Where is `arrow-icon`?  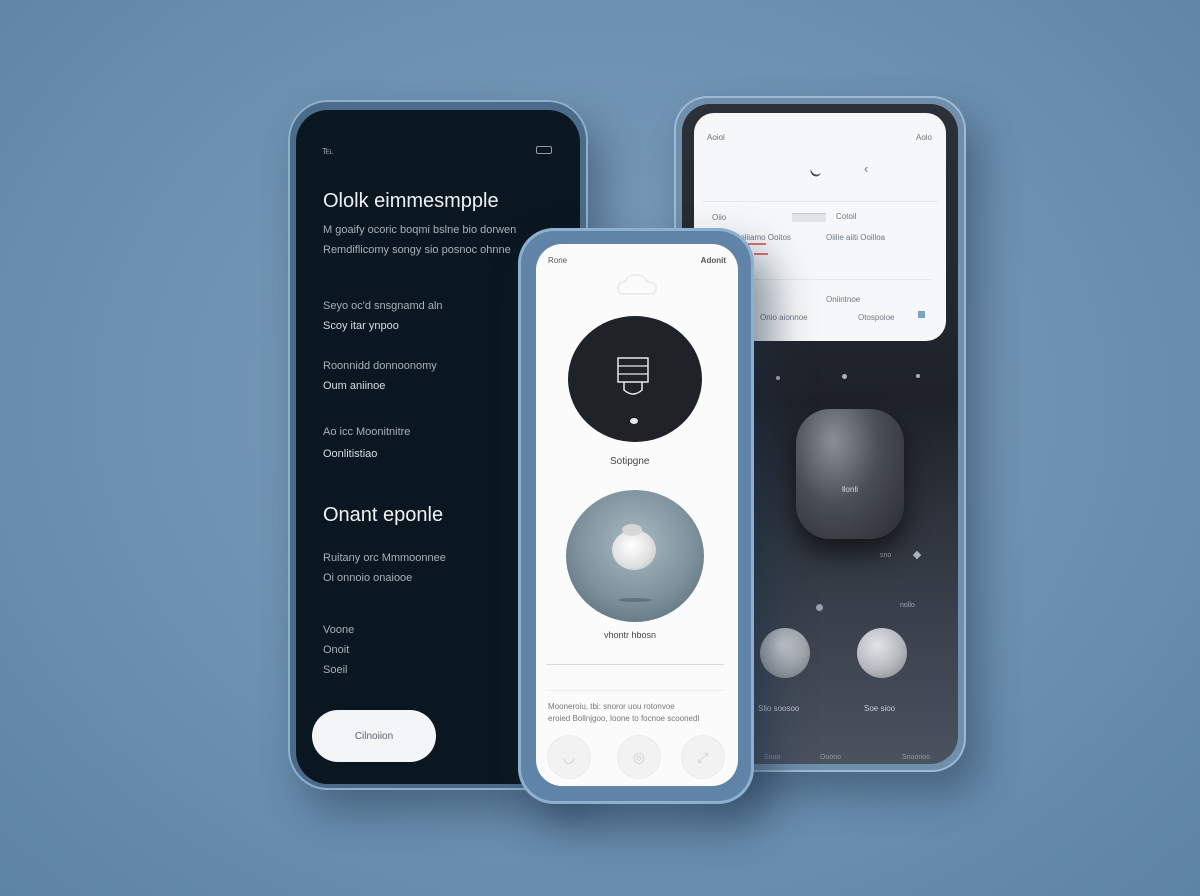
arrow-icon is located at coordinates (917, 555).